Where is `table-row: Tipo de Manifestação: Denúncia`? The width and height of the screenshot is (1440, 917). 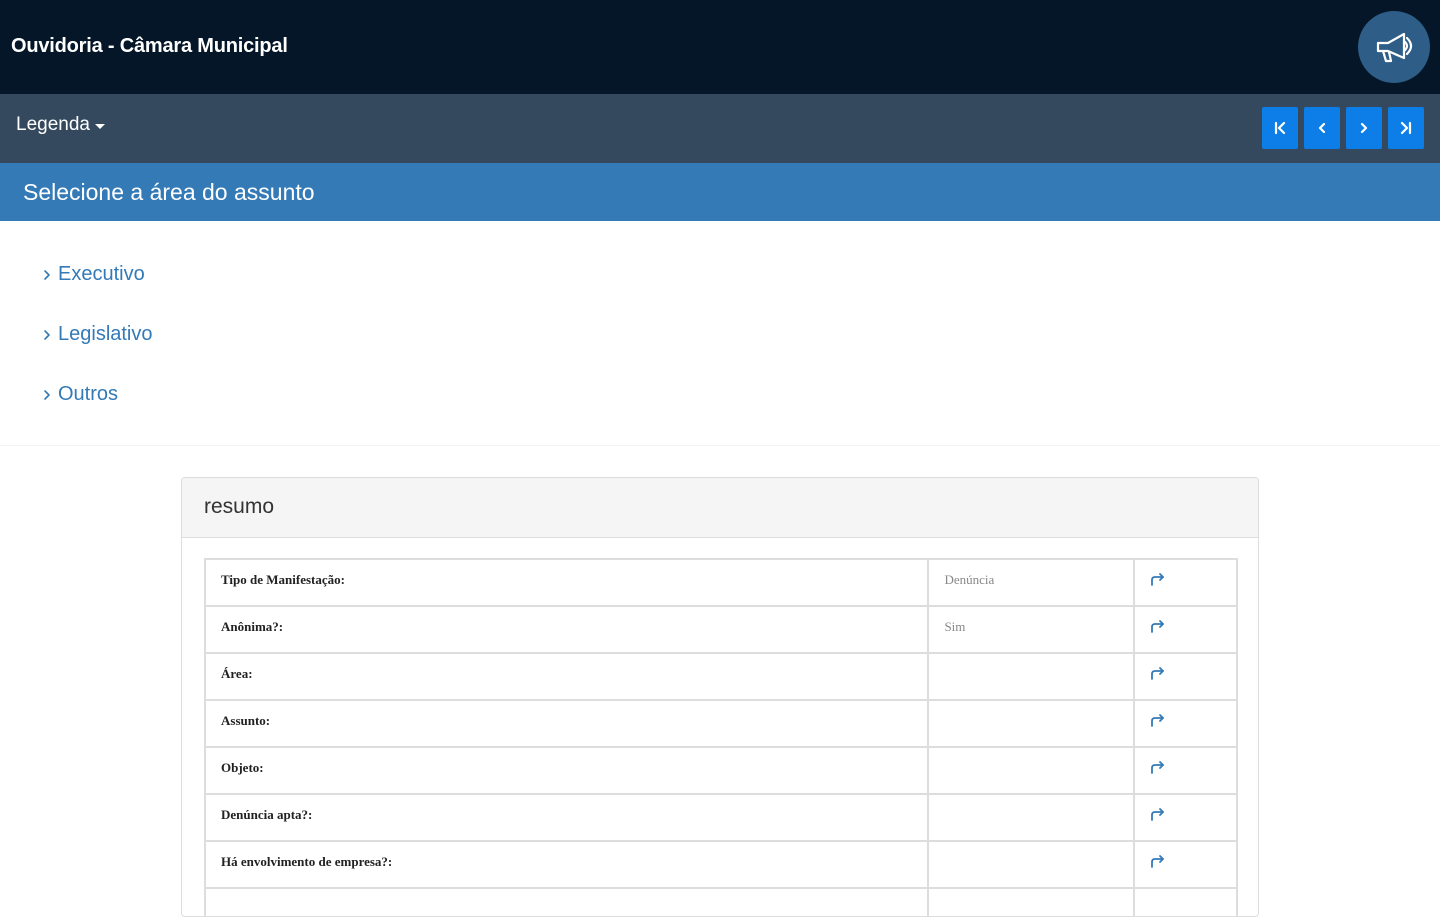
table-row: Tipo de Manifestação: Denúncia is located at coordinates (720, 582).